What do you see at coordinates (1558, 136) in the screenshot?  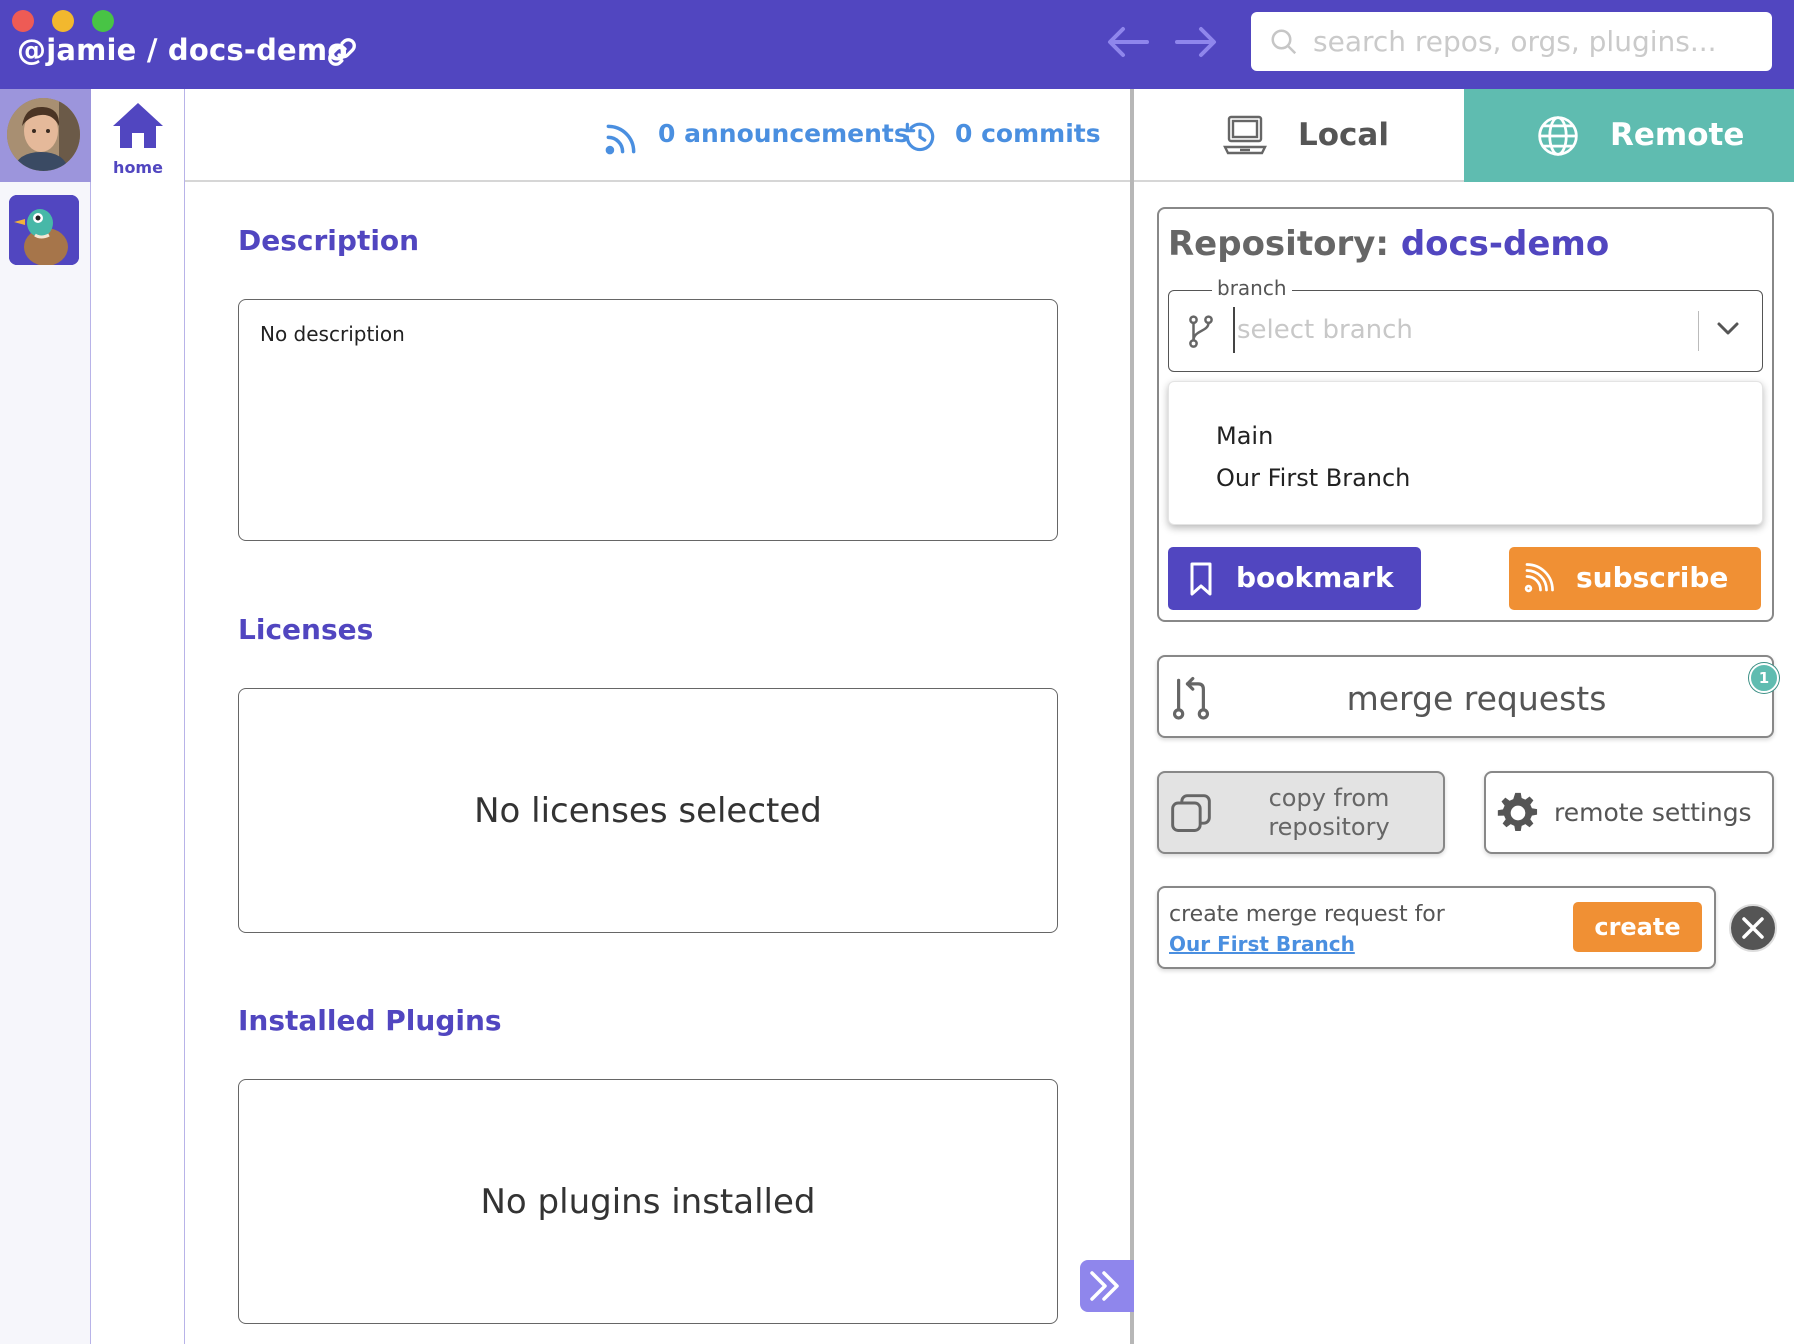 I see `globe-icon` at bounding box center [1558, 136].